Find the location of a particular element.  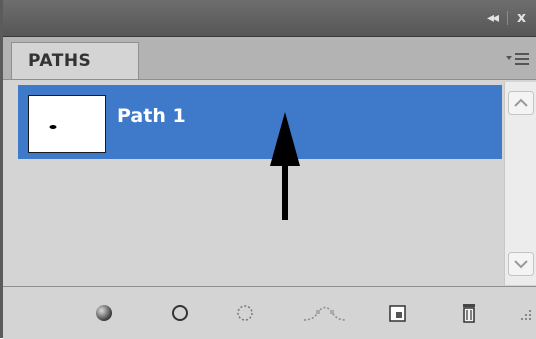

tab-paths-label: PATHS is located at coordinates (60, 61).